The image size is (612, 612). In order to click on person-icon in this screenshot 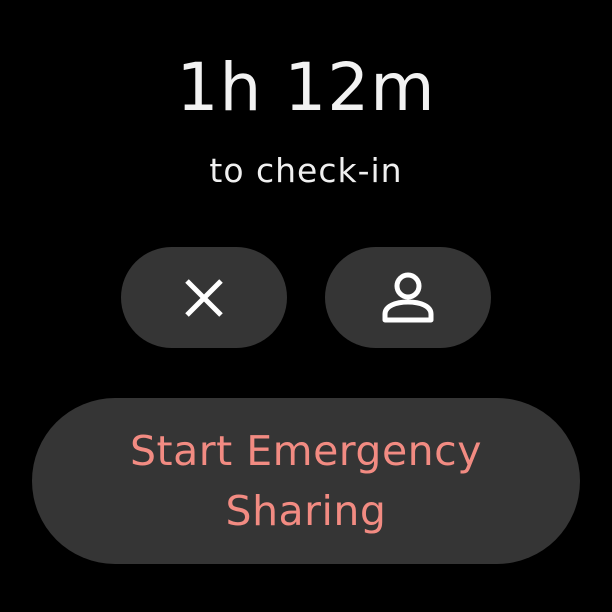, I will do `click(408, 298)`.